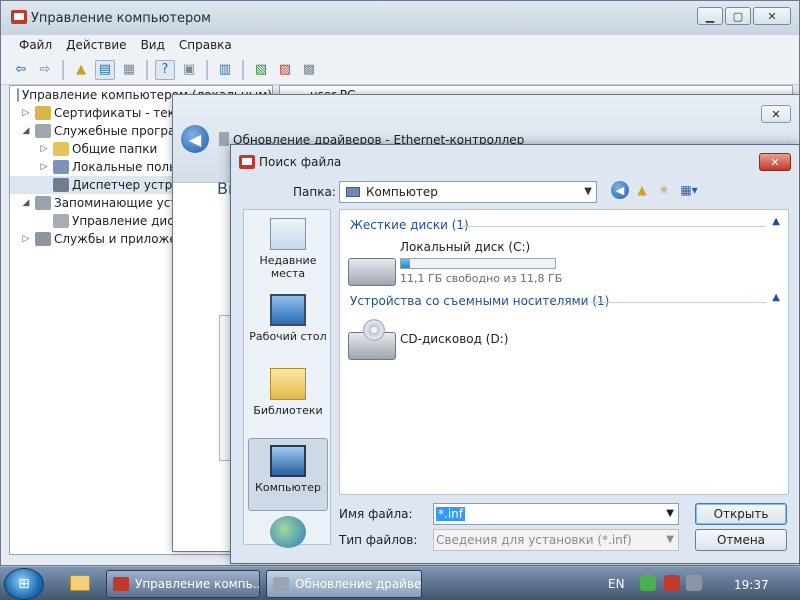  I want to click on forward-arrow-icon: ⇨, so click(45, 70).